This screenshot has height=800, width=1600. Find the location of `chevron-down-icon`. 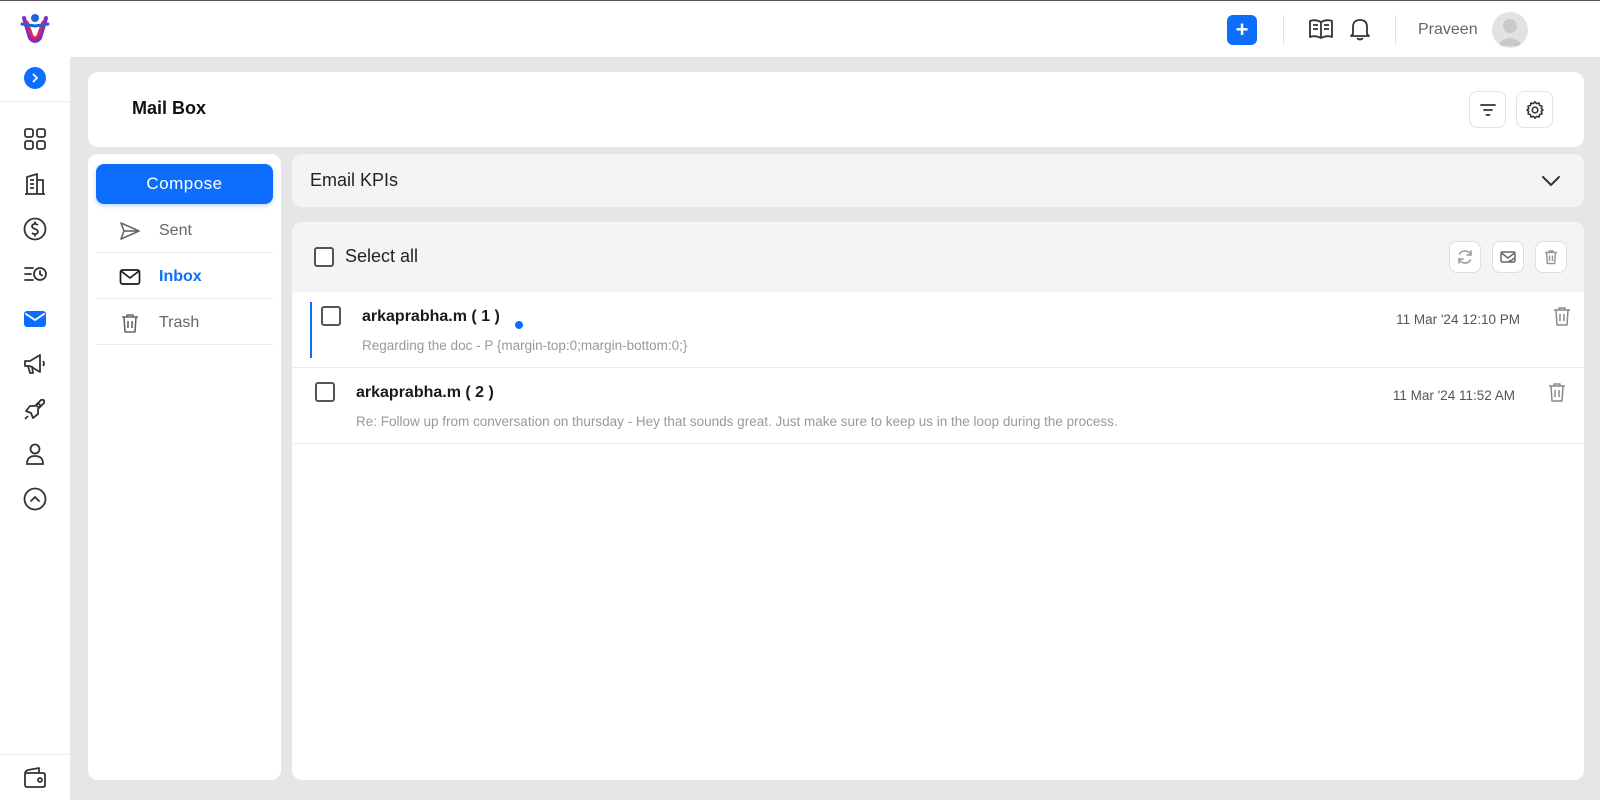

chevron-down-icon is located at coordinates (1551, 181).